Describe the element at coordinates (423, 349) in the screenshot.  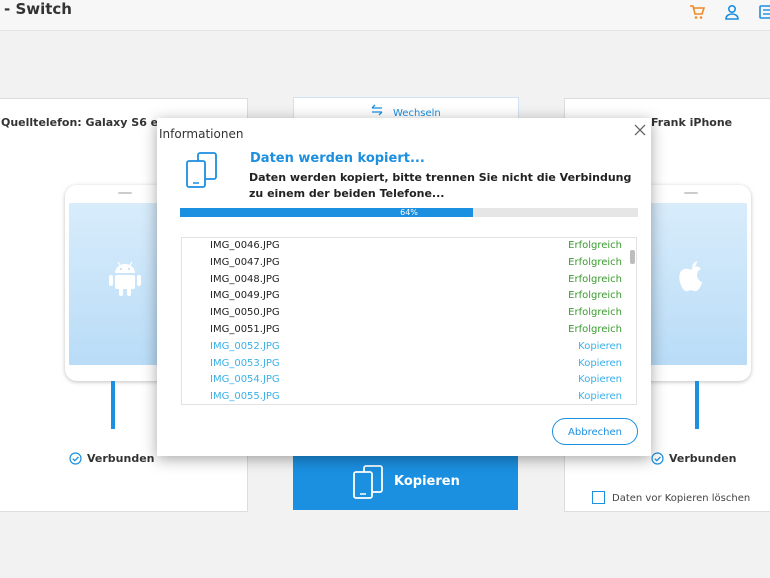
I see `file-row: IMG_0052.JPG Kopieren` at that location.